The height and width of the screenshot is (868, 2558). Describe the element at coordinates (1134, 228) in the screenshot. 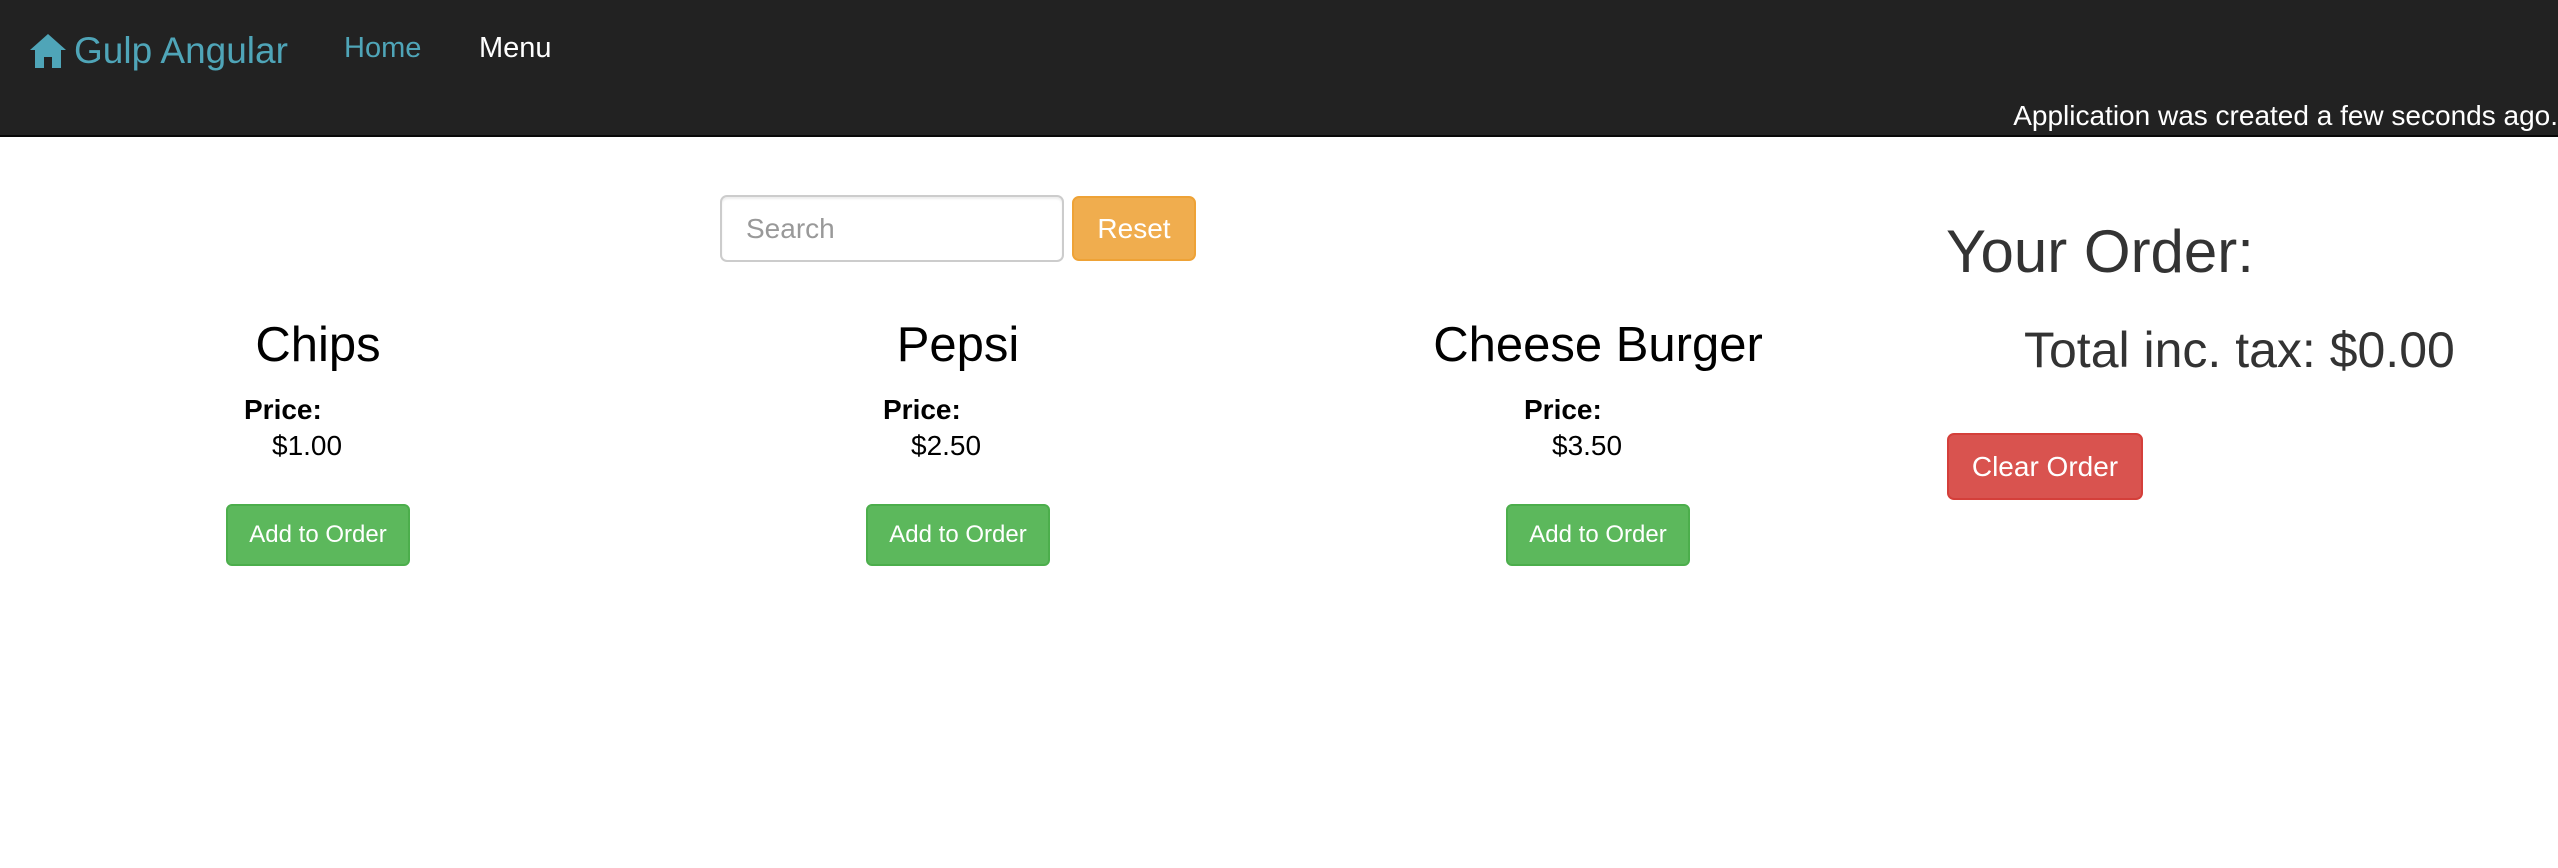

I see `reset-button: Reset` at that location.